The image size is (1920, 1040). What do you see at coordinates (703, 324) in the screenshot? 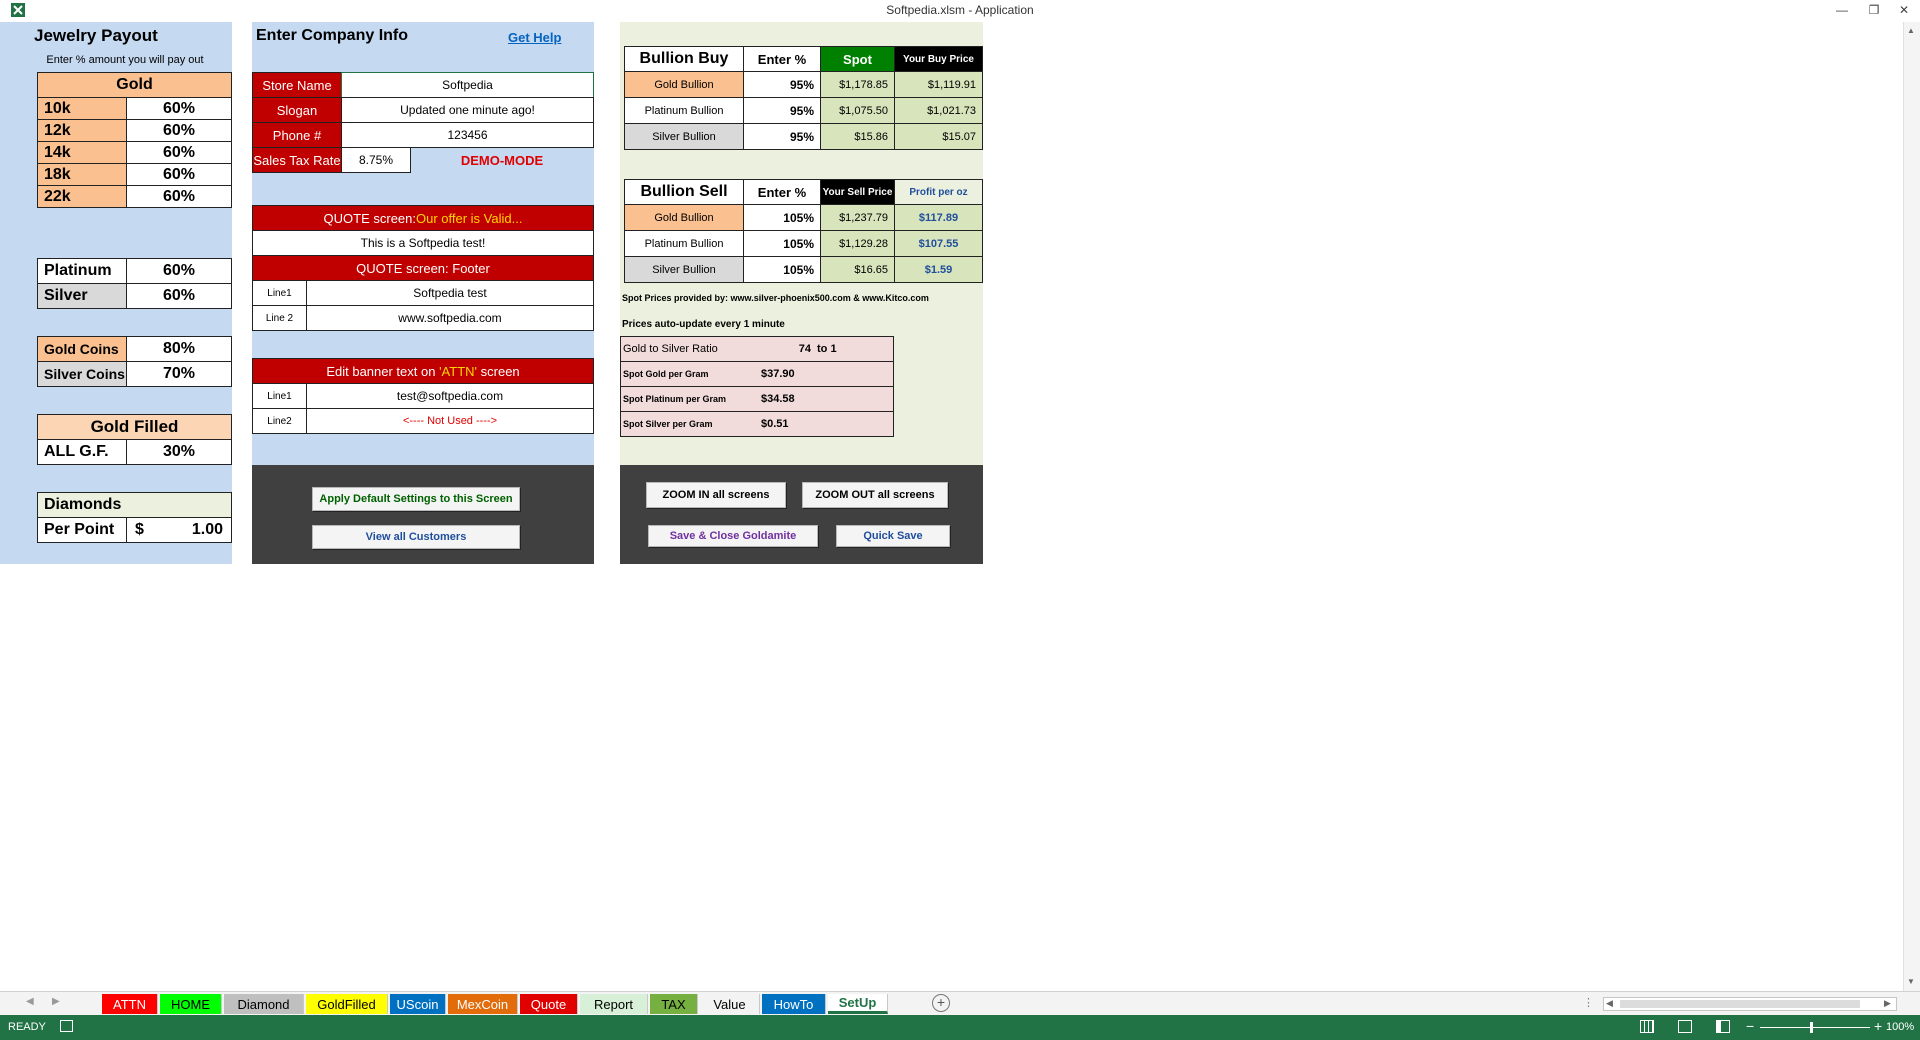
I see `auto-update-note: Prices auto-update every 1 minute` at bounding box center [703, 324].